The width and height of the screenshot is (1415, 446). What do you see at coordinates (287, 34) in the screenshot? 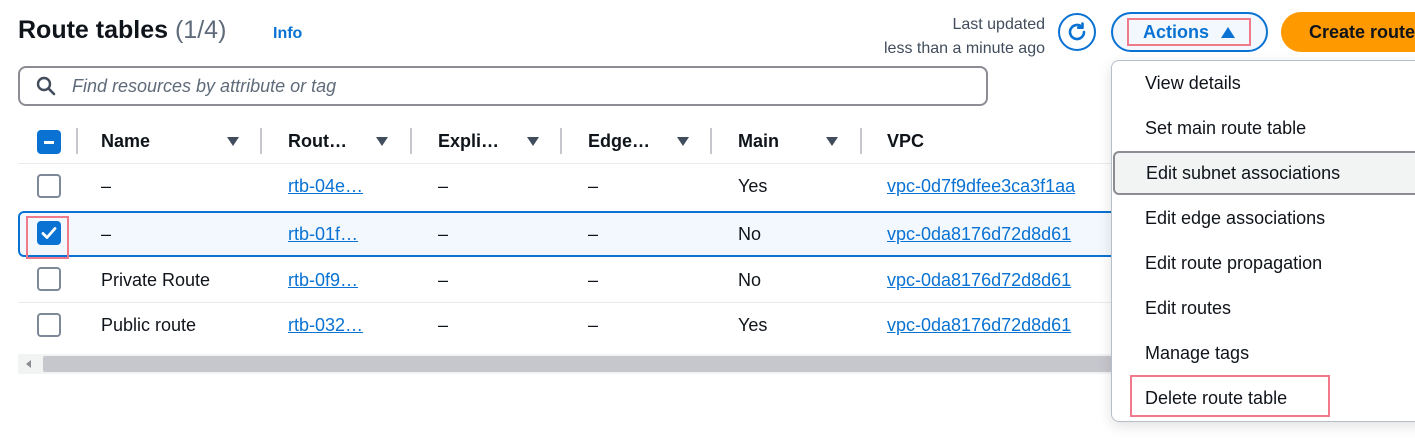
I see `info-link: Info` at bounding box center [287, 34].